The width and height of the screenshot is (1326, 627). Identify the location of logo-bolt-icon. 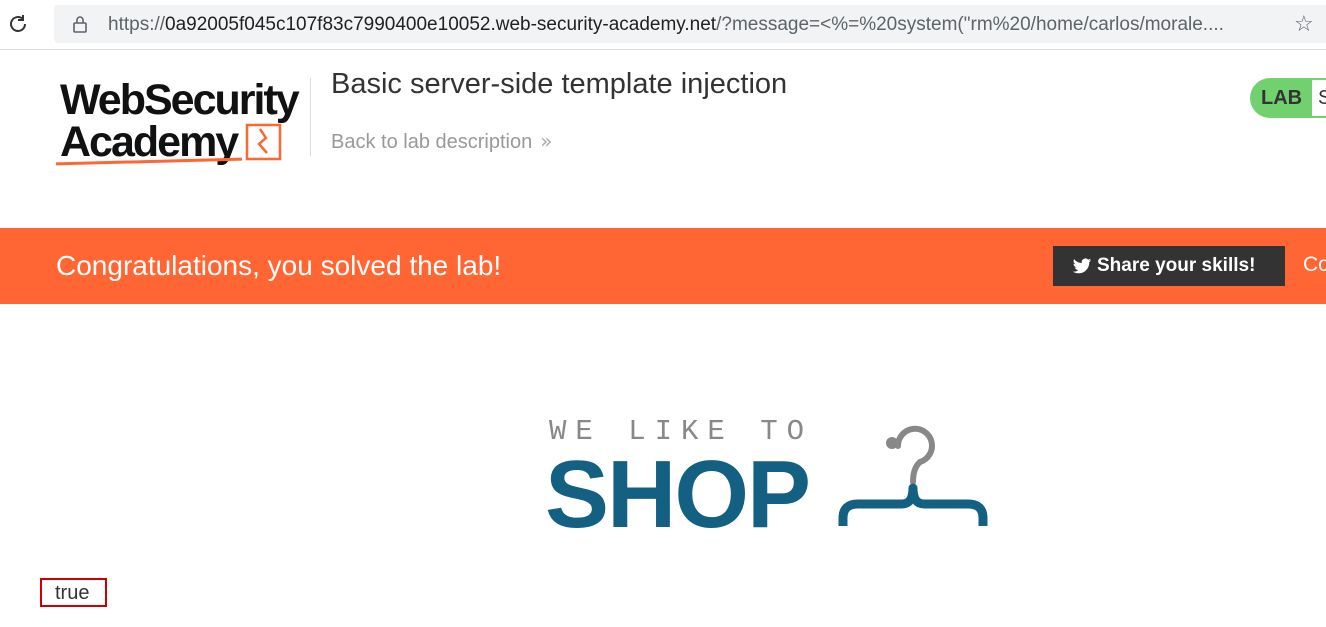
(263, 142).